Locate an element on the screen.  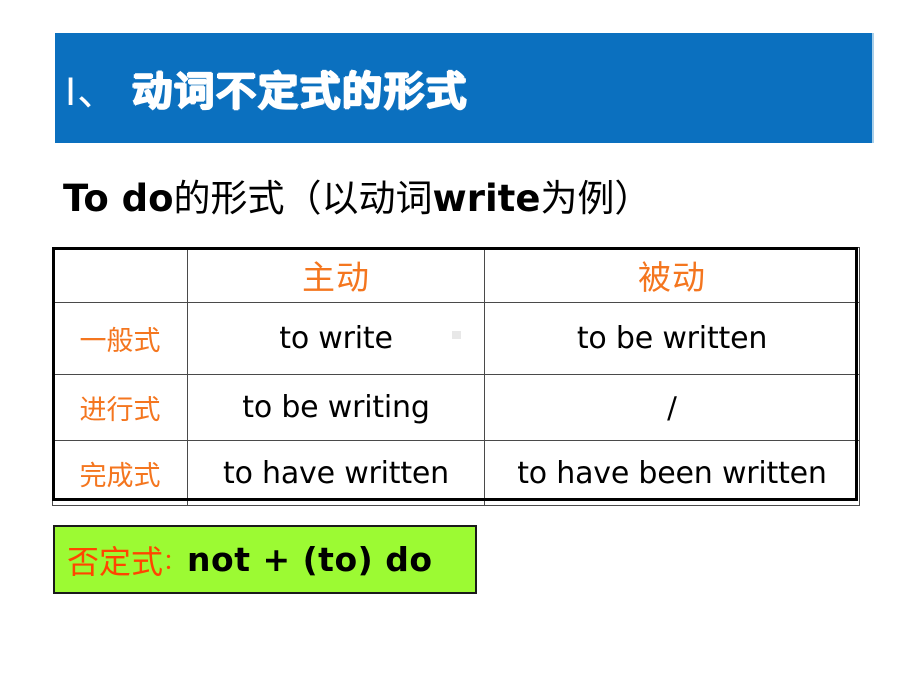
cell-text: to write is located at coordinates (336, 338).